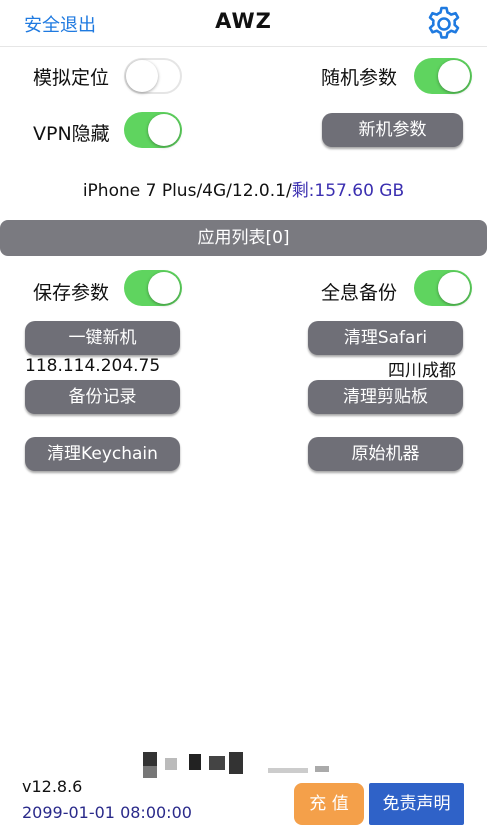 The width and height of the screenshot is (487, 831). I want to click on app-list-bar: 应用列表[0], so click(243, 238).